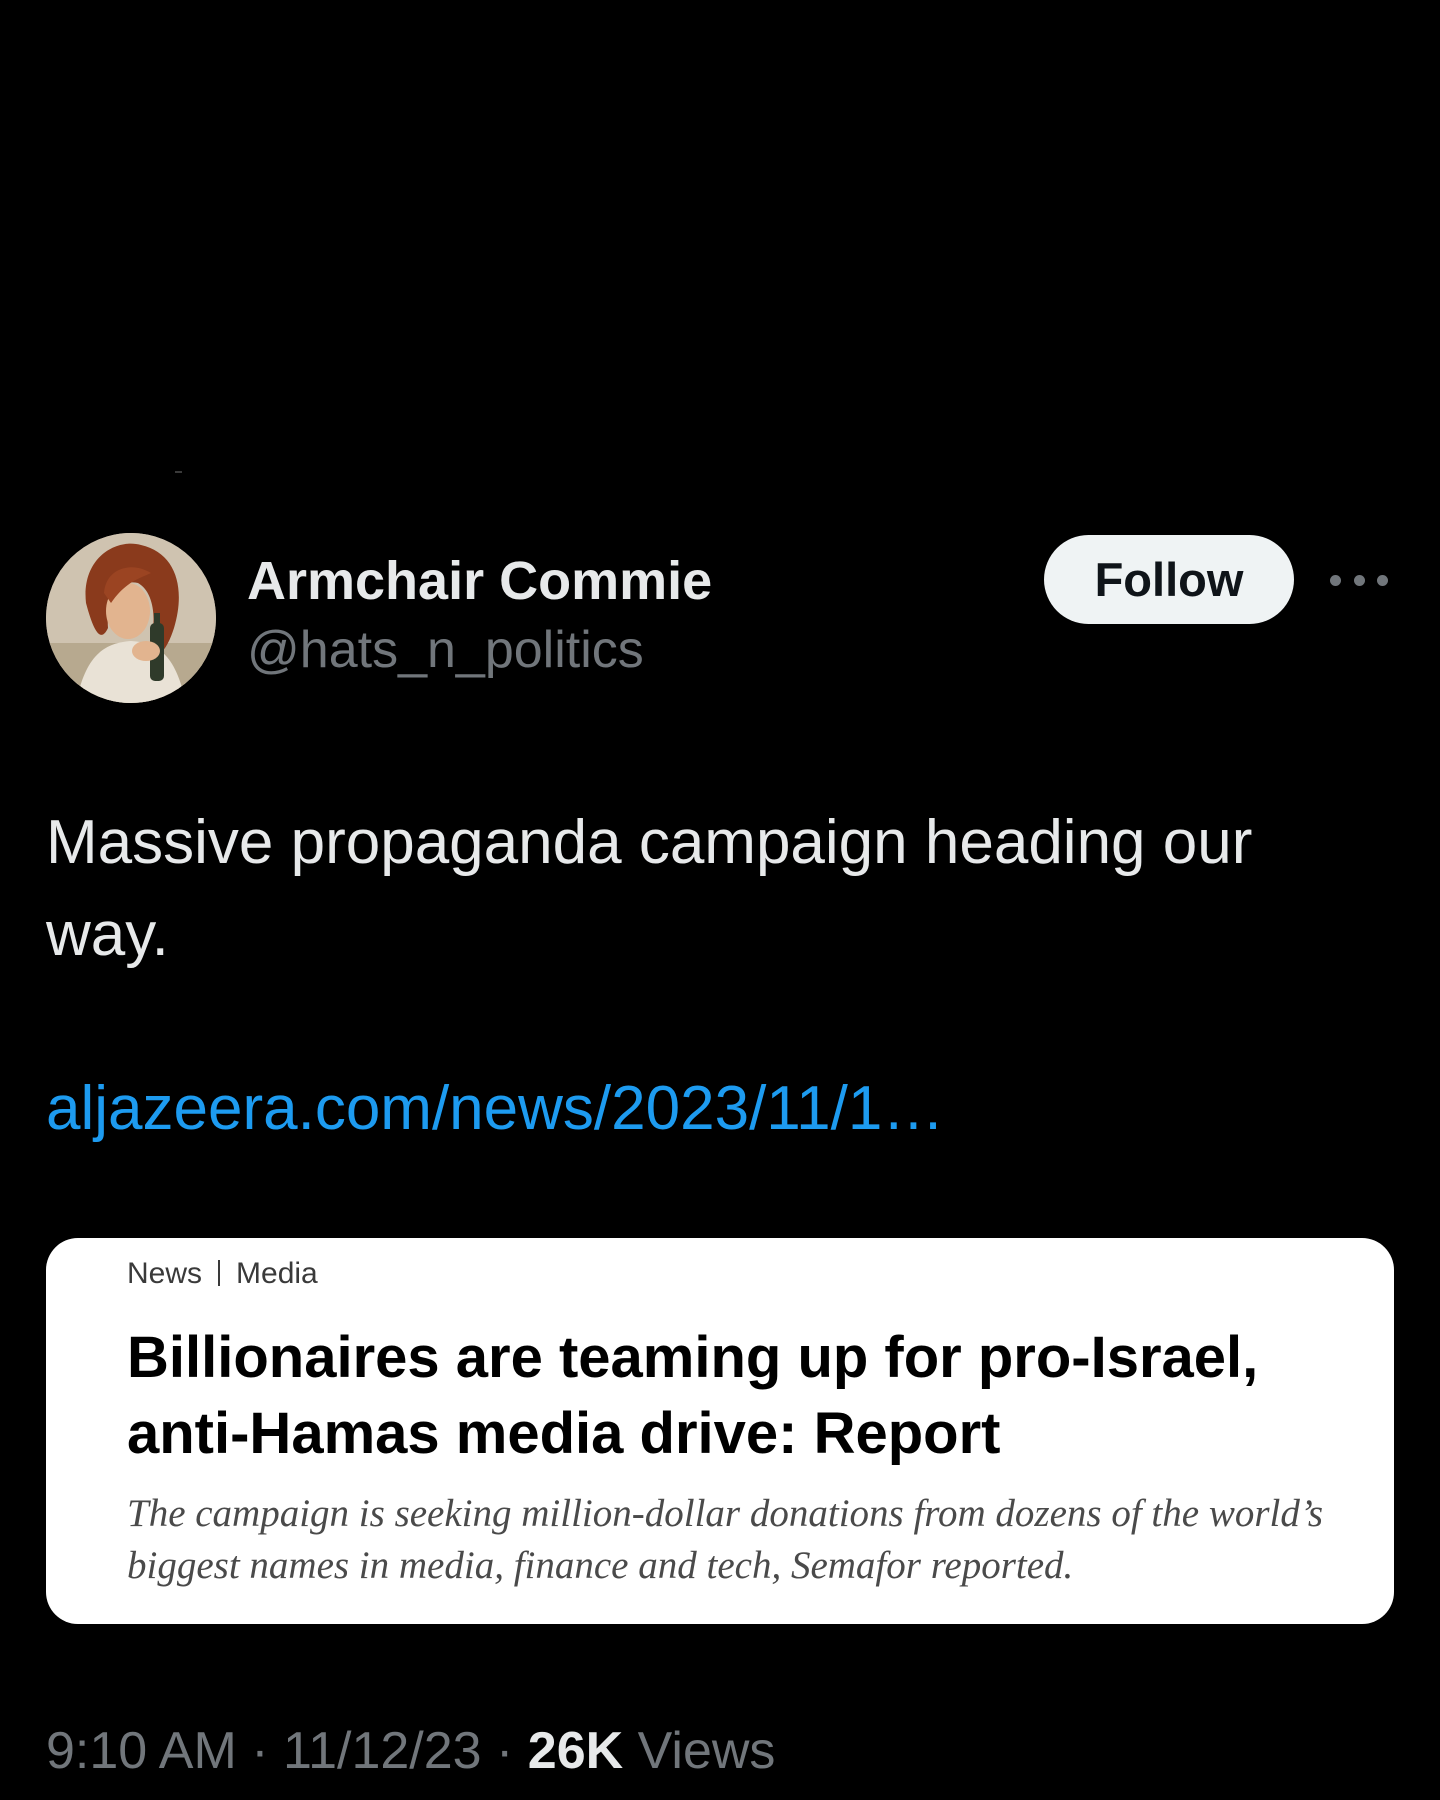 The image size is (1440, 1800). What do you see at coordinates (1169, 579) in the screenshot?
I see `follow-button: Follow` at bounding box center [1169, 579].